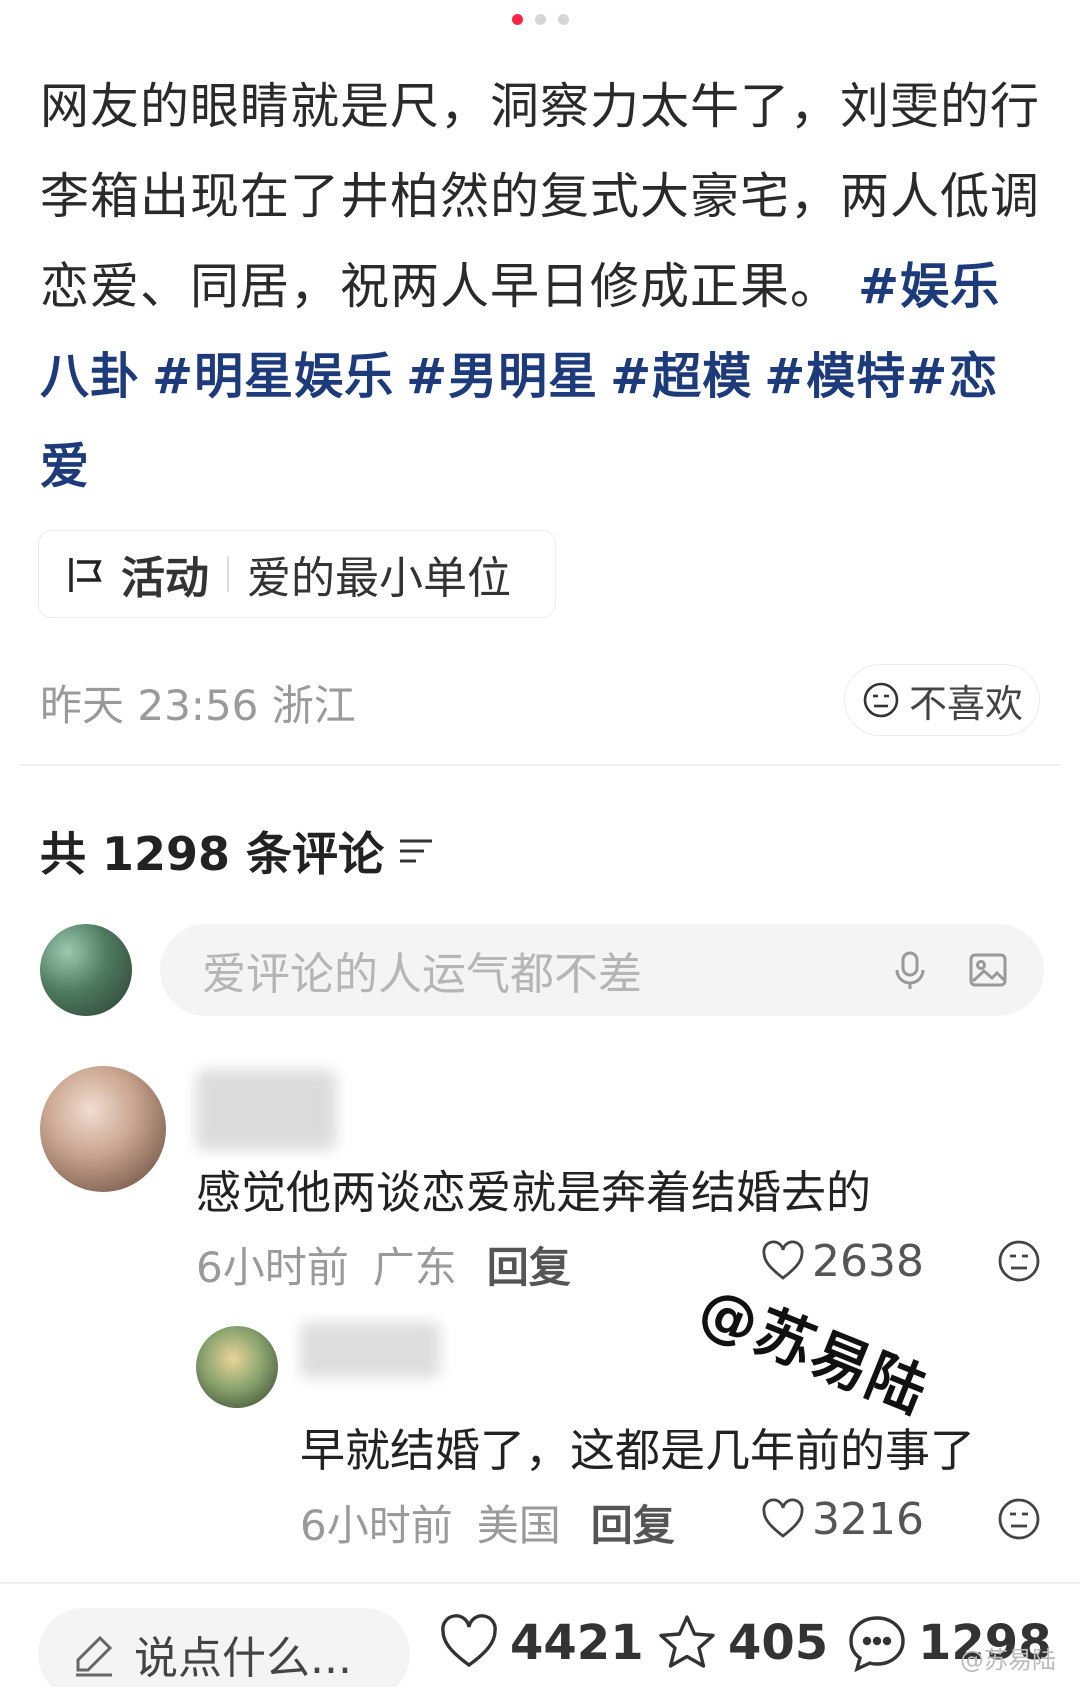 Image resolution: width=1080 pixels, height=1687 pixels. Describe the element at coordinates (534, 1192) in the screenshot. I see `comment-text: 感觉他两谈恋爱就是奔着结婚去的` at that location.